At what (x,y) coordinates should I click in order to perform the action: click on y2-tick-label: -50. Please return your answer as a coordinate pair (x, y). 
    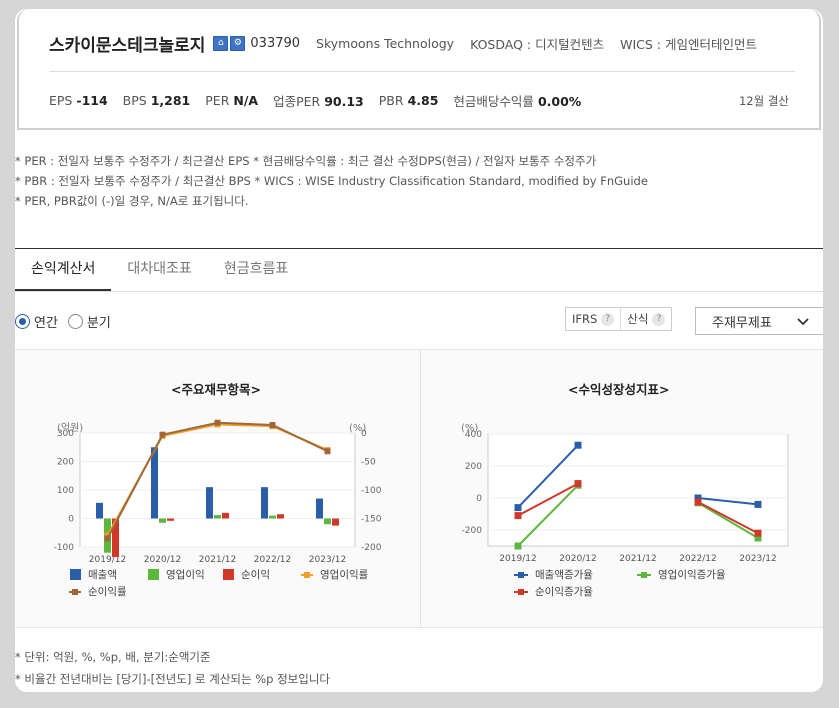
    Looking at the image, I should click on (368, 463).